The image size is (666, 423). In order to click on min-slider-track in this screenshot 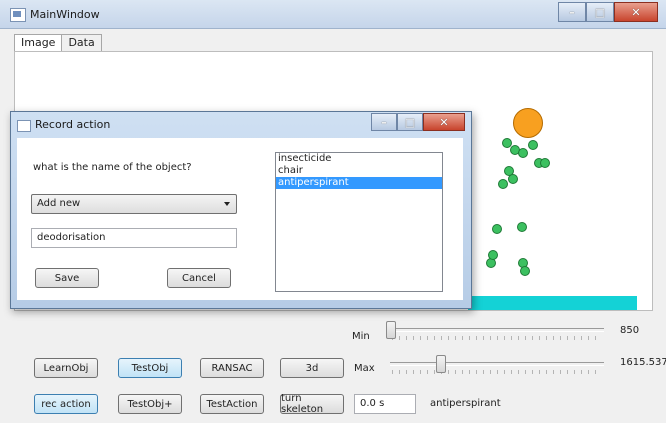, I will do `click(497, 330)`.